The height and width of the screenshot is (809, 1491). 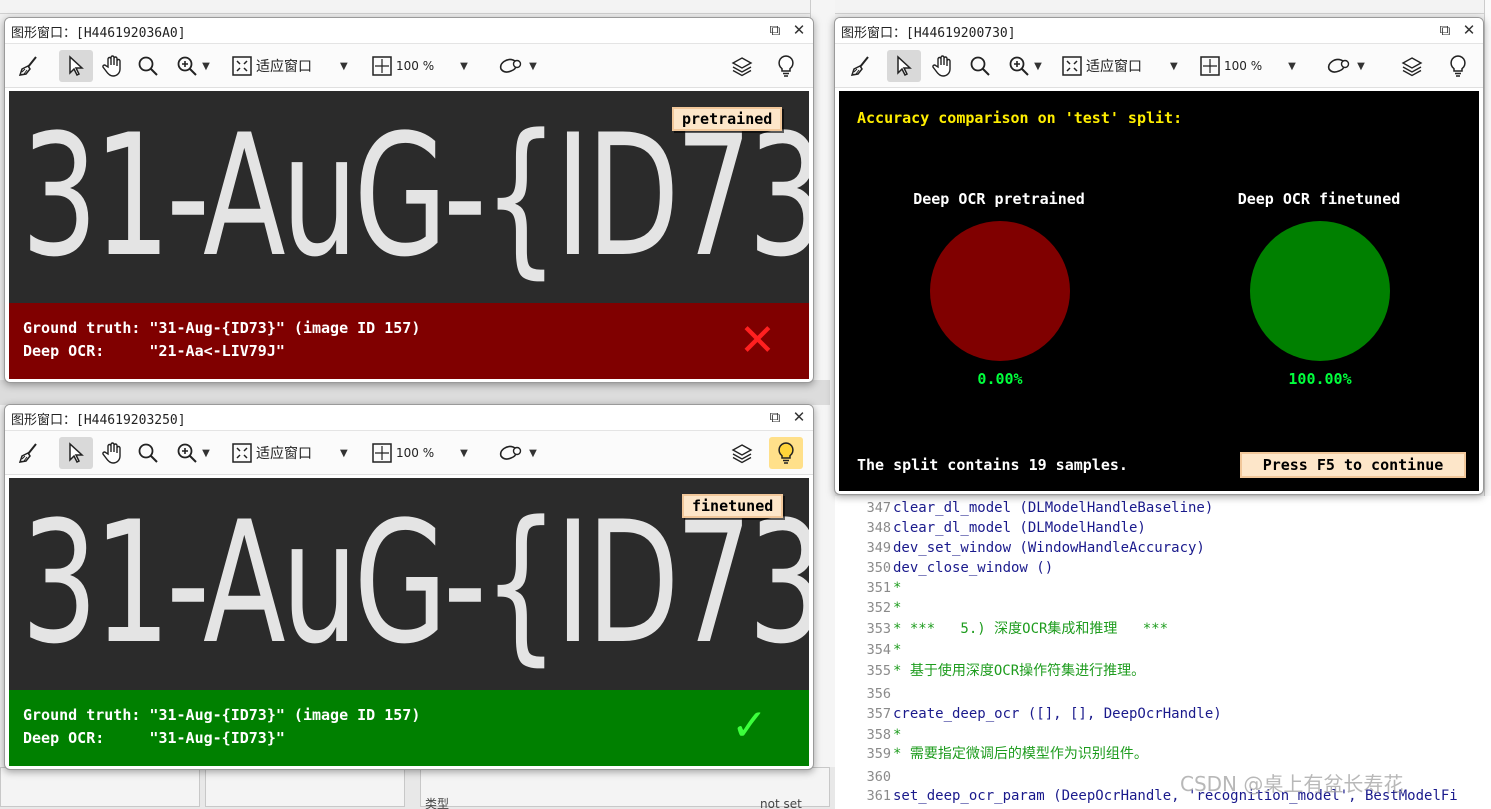 I want to click on line-text: * 需要指定微调后的模型作为识别组件。, so click(x=1020, y=754).